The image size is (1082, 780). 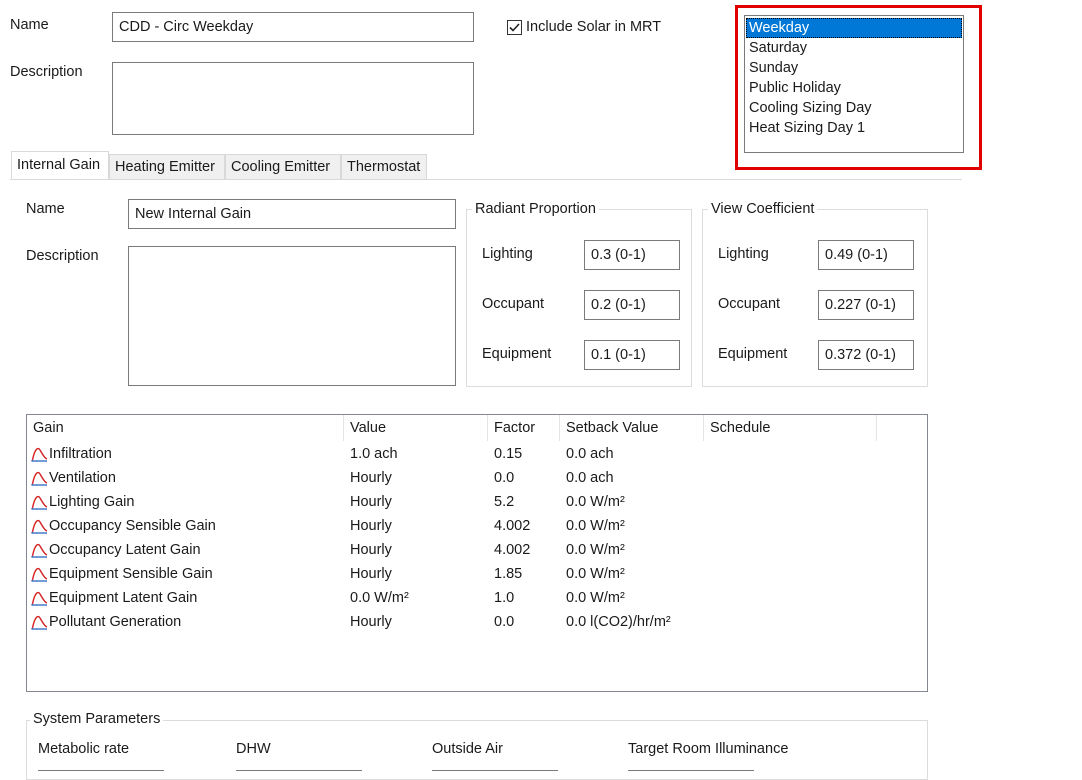 I want to click on outside-air-input, so click(x=495, y=770).